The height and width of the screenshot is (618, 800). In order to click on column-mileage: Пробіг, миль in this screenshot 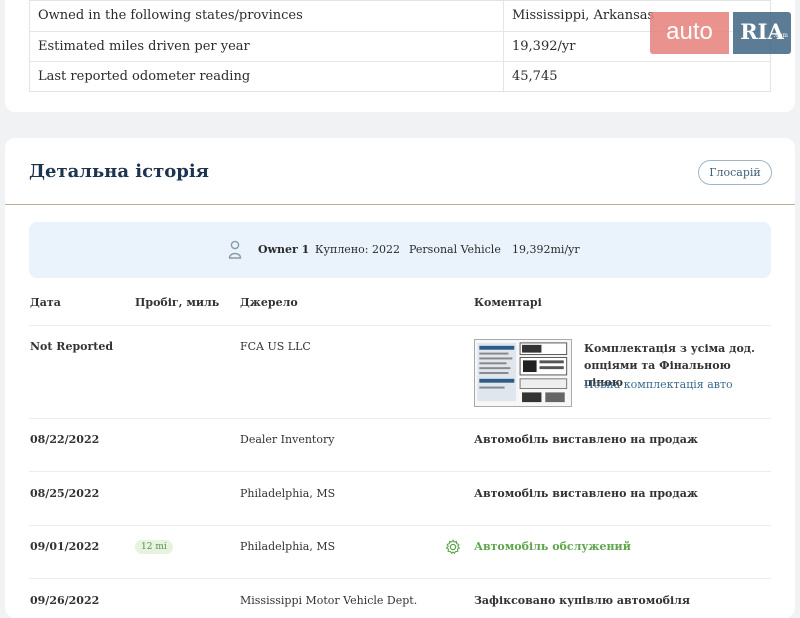, I will do `click(177, 302)`.